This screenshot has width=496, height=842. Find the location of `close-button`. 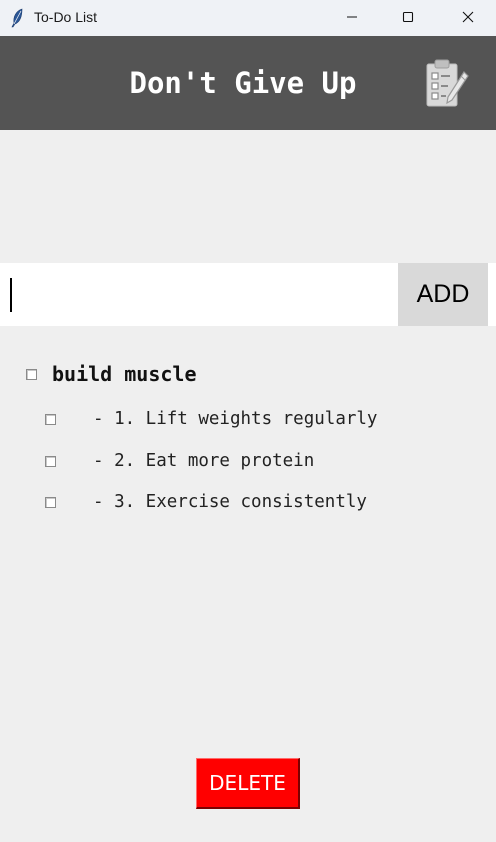

close-button is located at coordinates (468, 17).